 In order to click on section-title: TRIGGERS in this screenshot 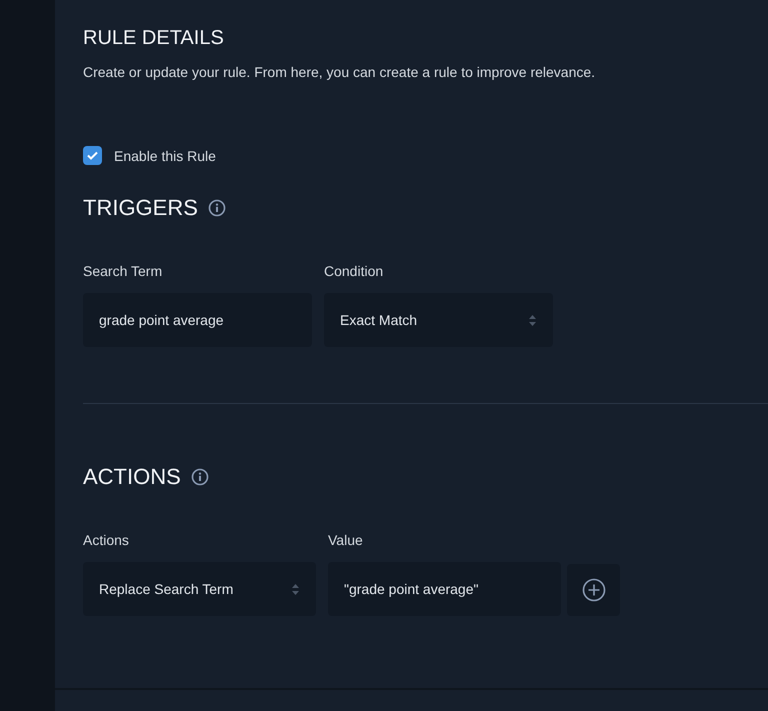, I will do `click(140, 208)`.